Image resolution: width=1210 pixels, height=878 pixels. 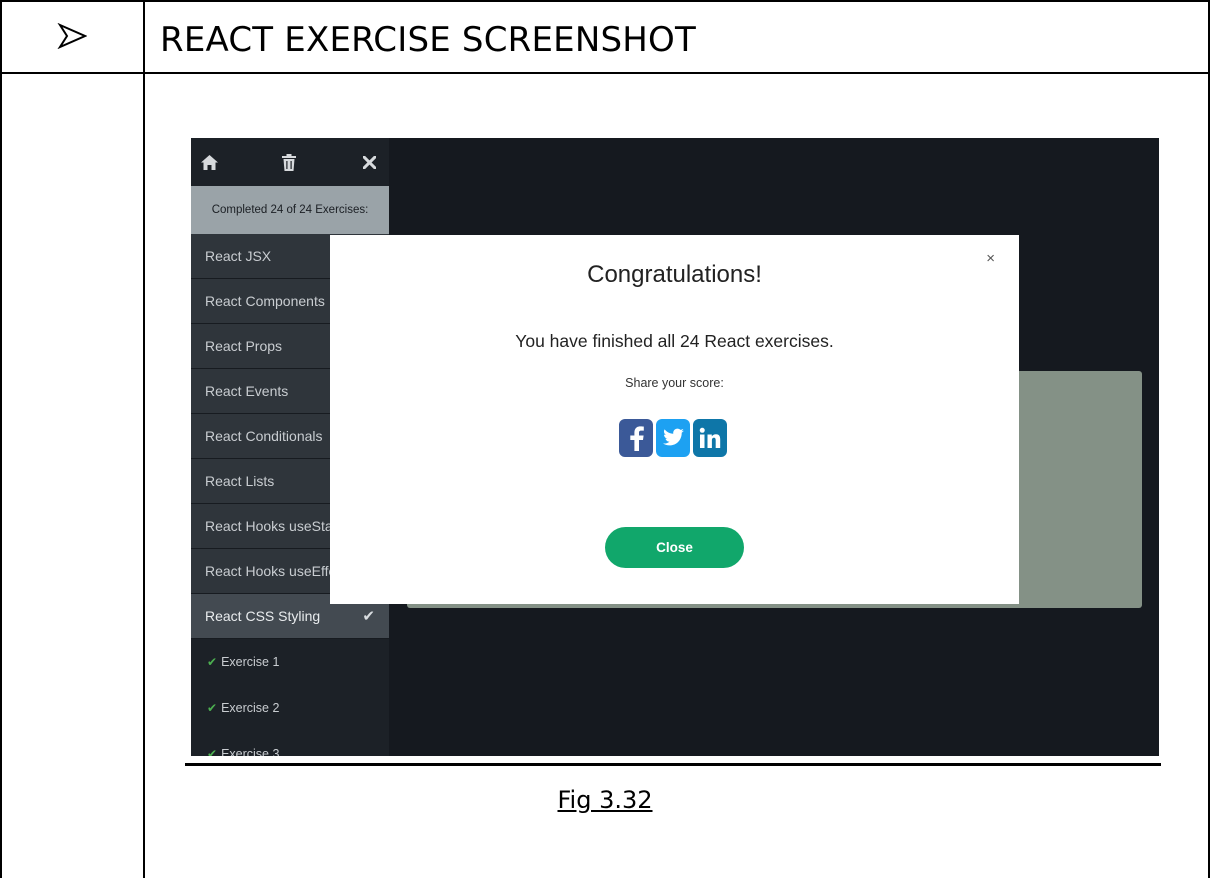 I want to click on table-divider-column, so click(x=144, y=439).